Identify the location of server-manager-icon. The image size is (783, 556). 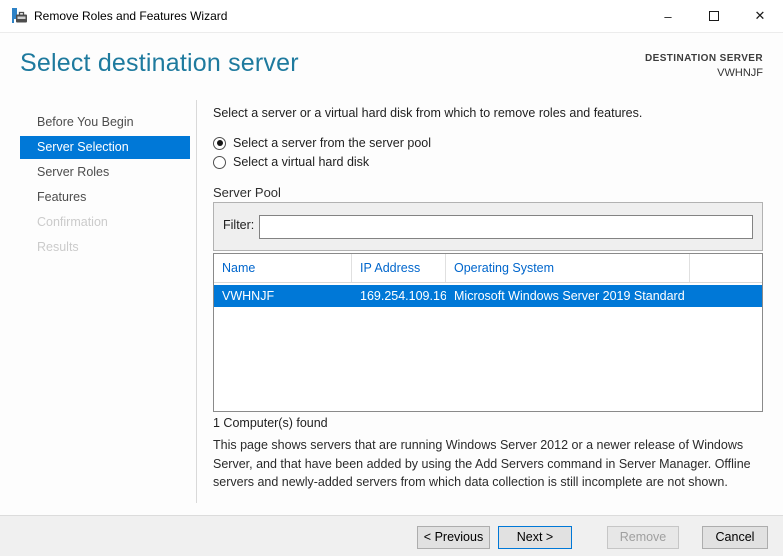
(19, 16).